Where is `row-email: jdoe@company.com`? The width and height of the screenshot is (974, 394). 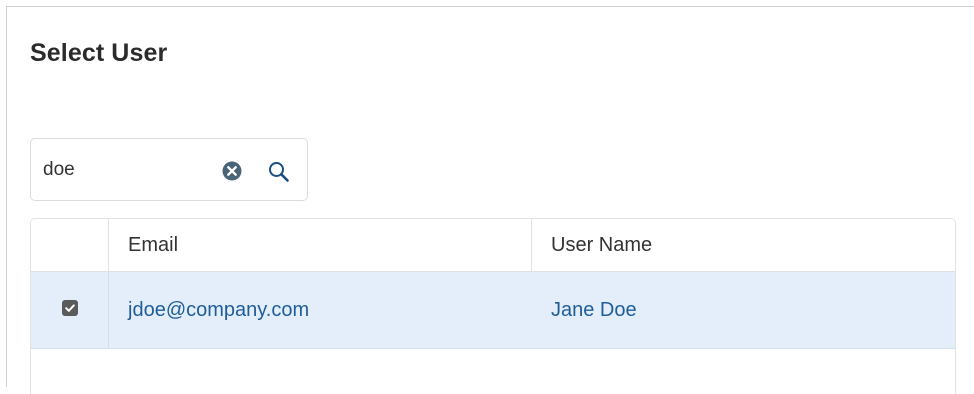 row-email: jdoe@company.com is located at coordinates (219, 309).